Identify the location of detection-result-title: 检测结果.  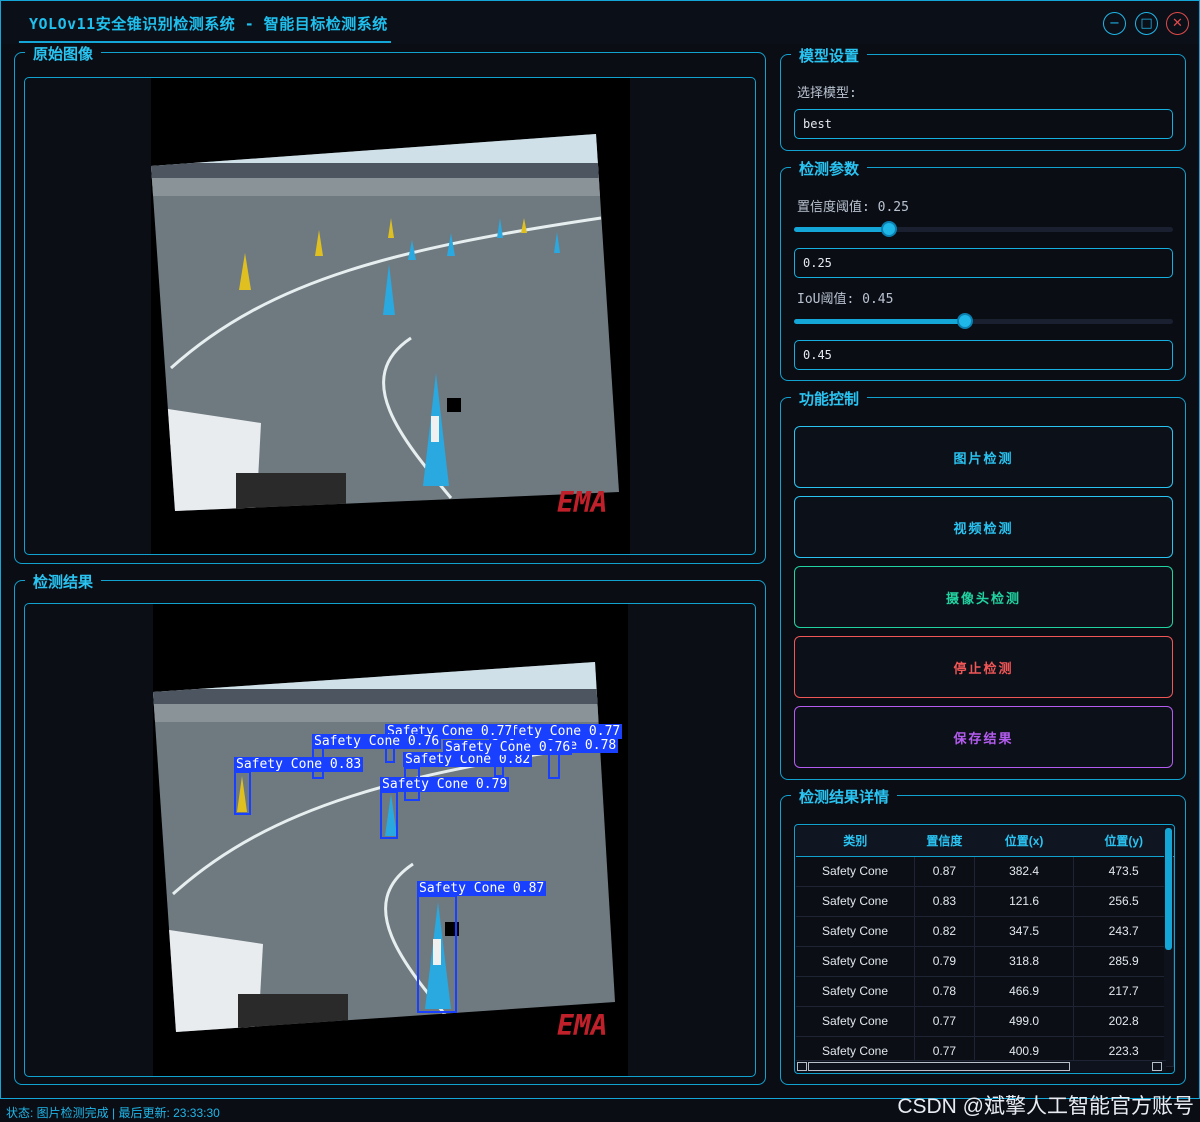
(63, 581).